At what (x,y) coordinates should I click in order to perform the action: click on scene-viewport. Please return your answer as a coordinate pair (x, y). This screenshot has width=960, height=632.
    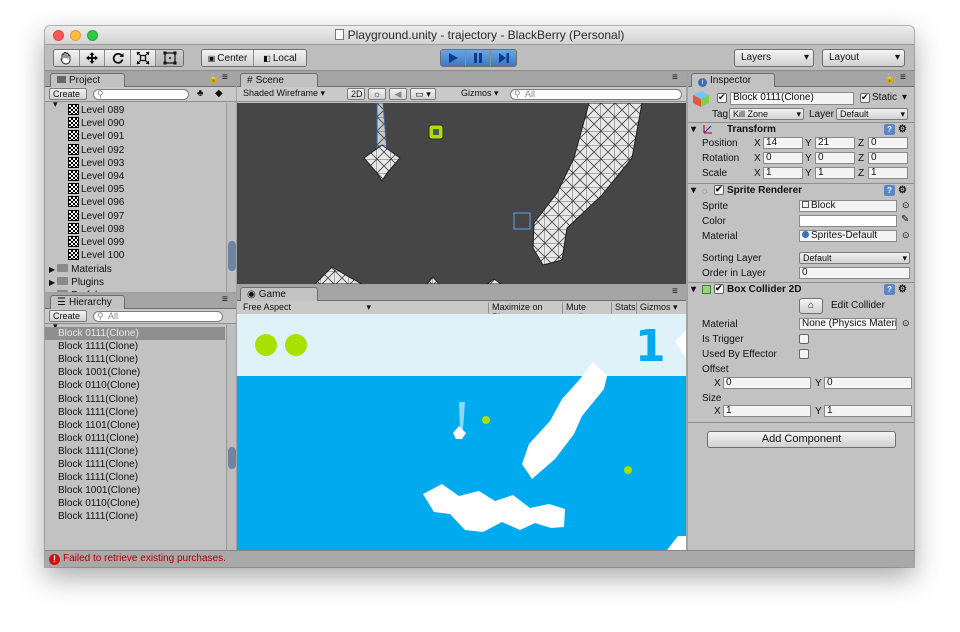
    Looking at the image, I should click on (461, 193).